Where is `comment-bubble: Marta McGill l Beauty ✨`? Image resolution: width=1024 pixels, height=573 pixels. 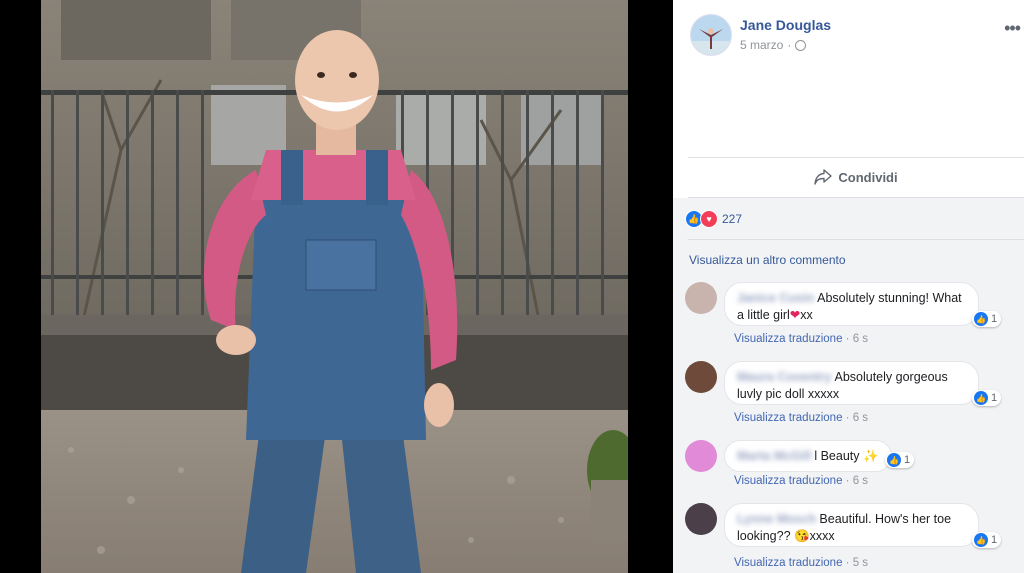 comment-bubble: Marta McGill l Beauty ✨ is located at coordinates (808, 456).